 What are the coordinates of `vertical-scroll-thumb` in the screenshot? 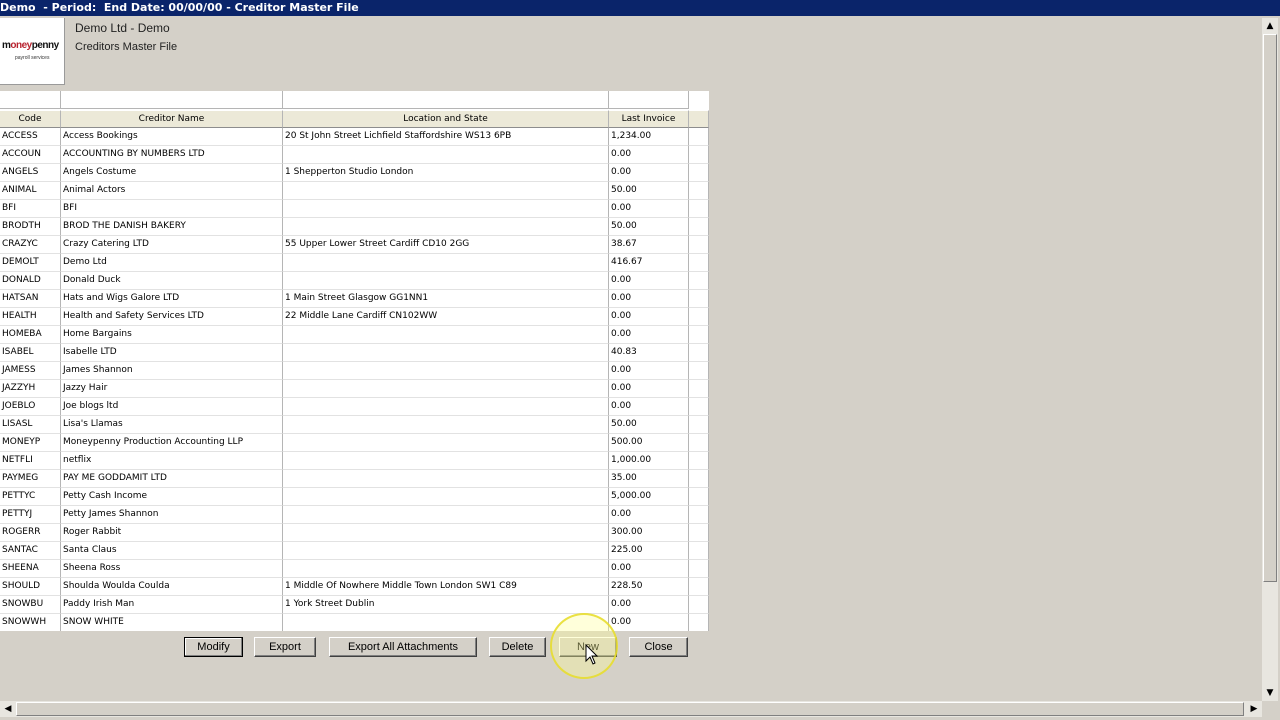 It's located at (1270, 308).